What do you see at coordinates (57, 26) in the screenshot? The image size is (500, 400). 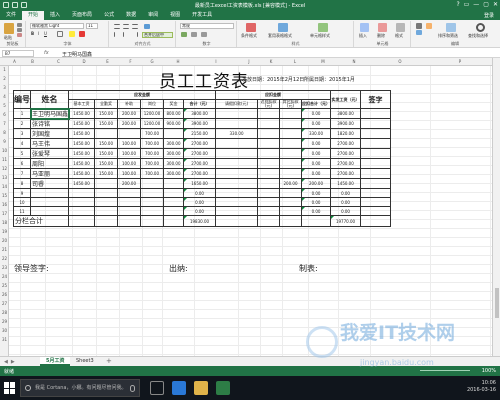 I see `font-name-select: 微软雅黑 Light` at bounding box center [57, 26].